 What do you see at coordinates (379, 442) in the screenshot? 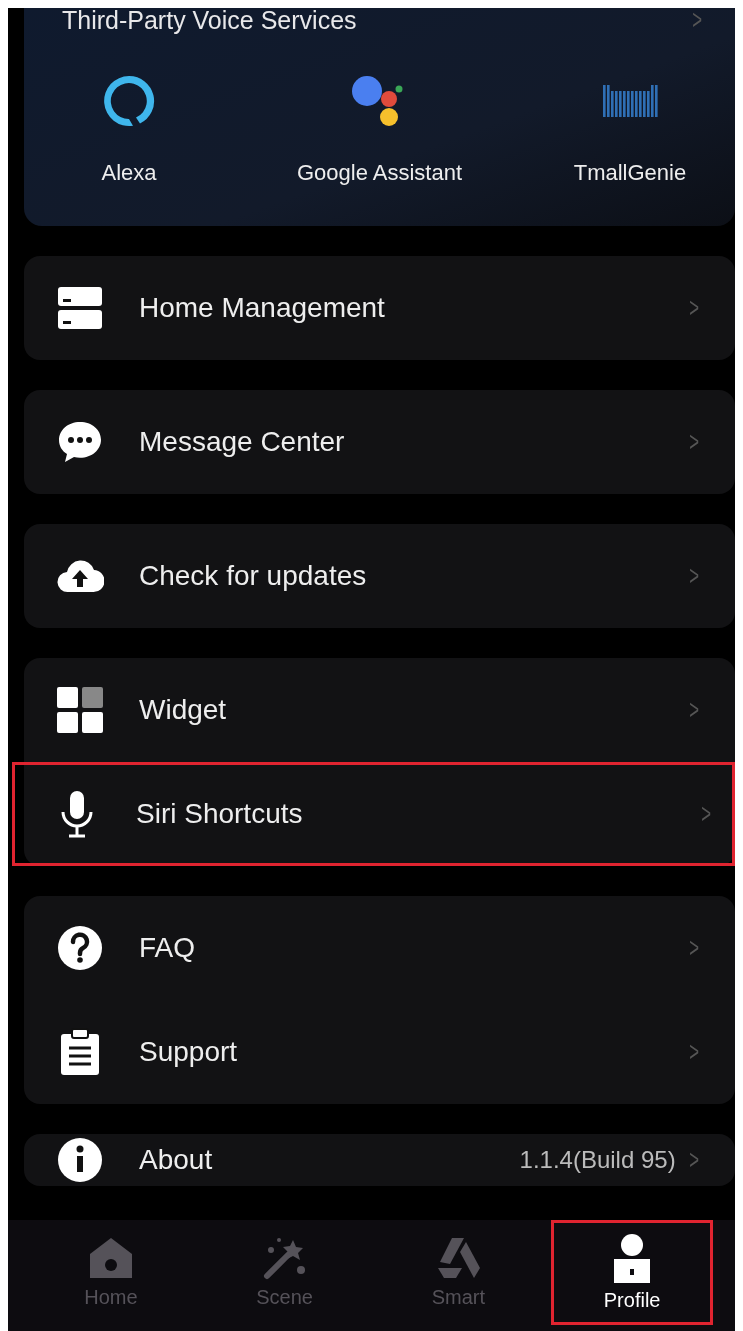
I see `settings-row: Message Center >` at bounding box center [379, 442].